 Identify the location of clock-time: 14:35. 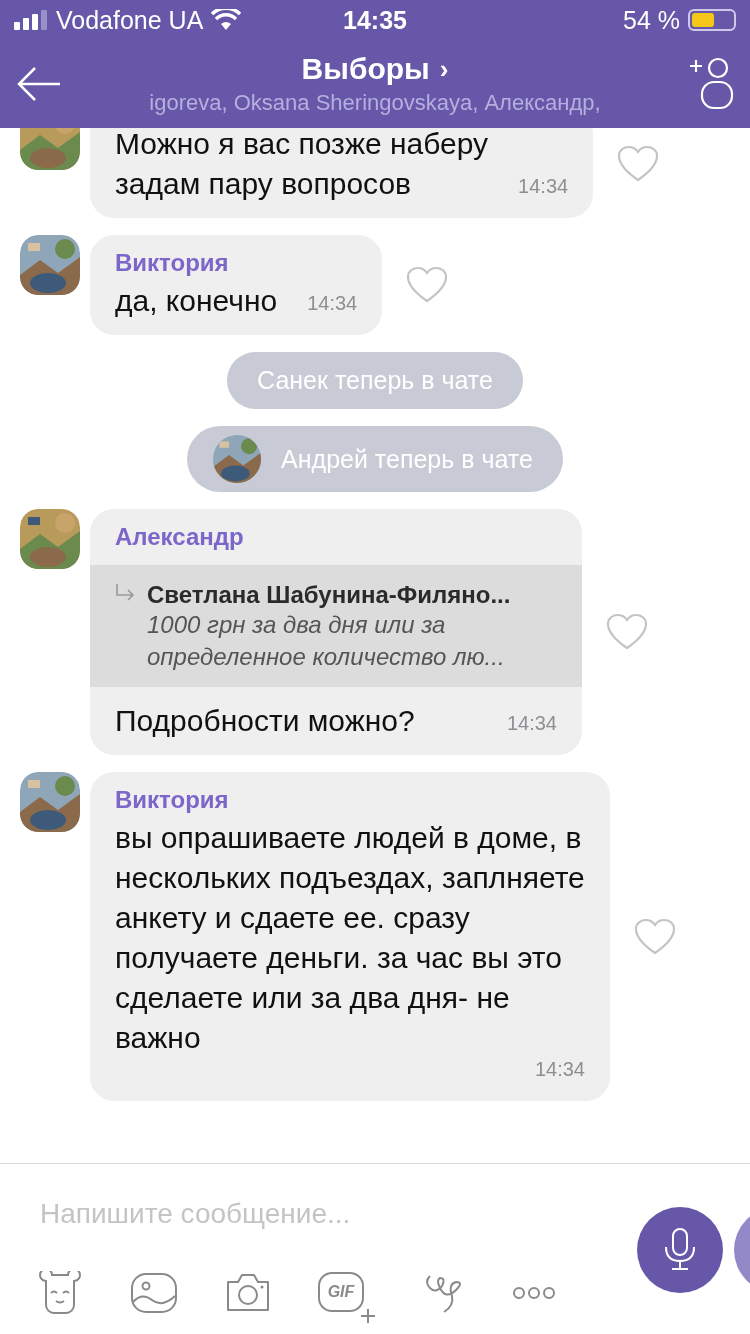
(375, 20).